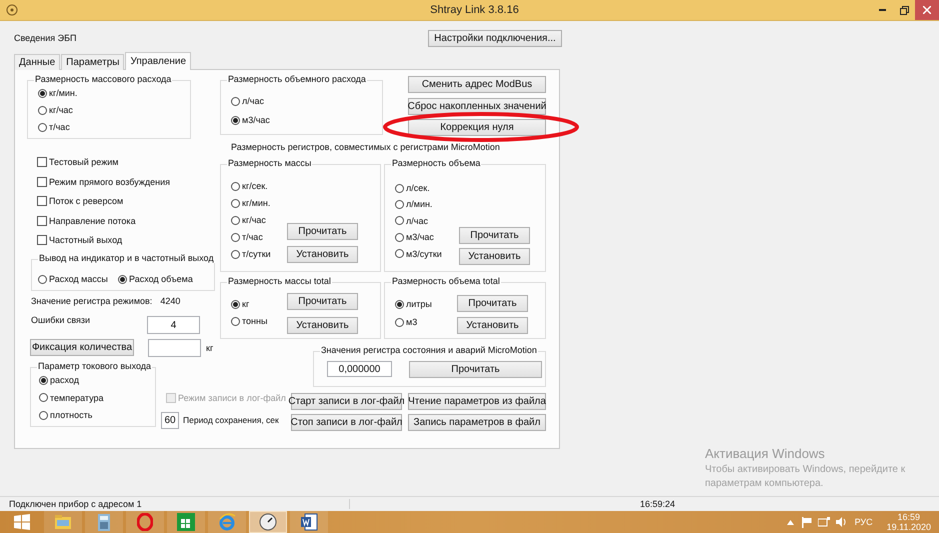  Describe the element at coordinates (174, 348) in the screenshot. I see `quantity-field` at that location.